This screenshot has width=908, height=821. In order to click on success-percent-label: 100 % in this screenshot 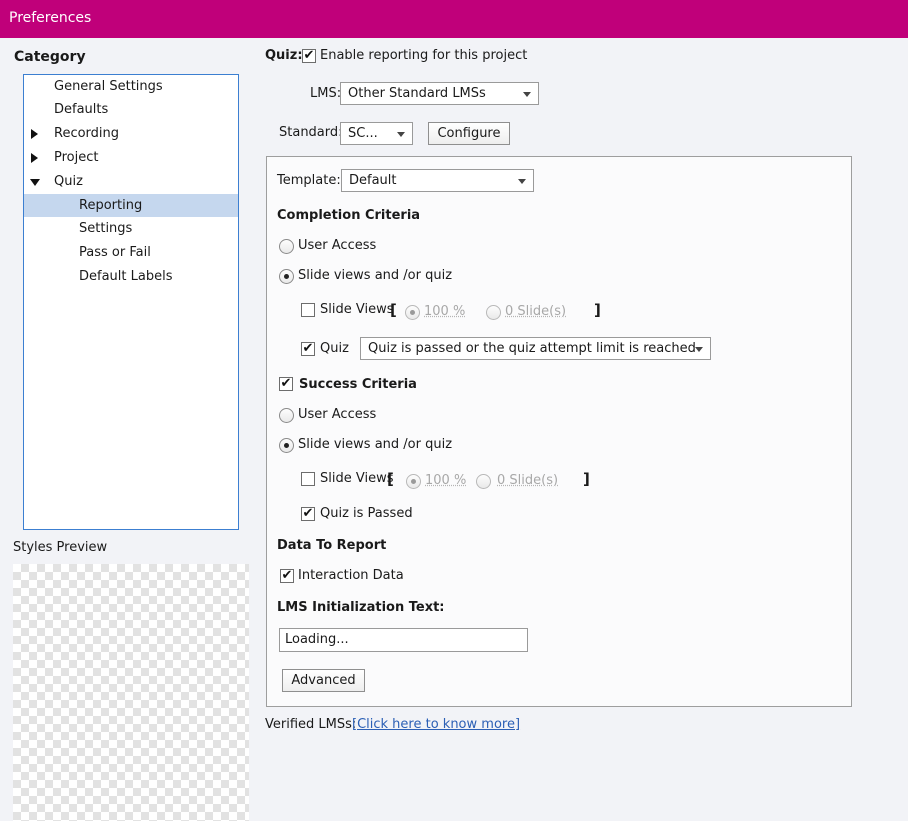, I will do `click(446, 480)`.